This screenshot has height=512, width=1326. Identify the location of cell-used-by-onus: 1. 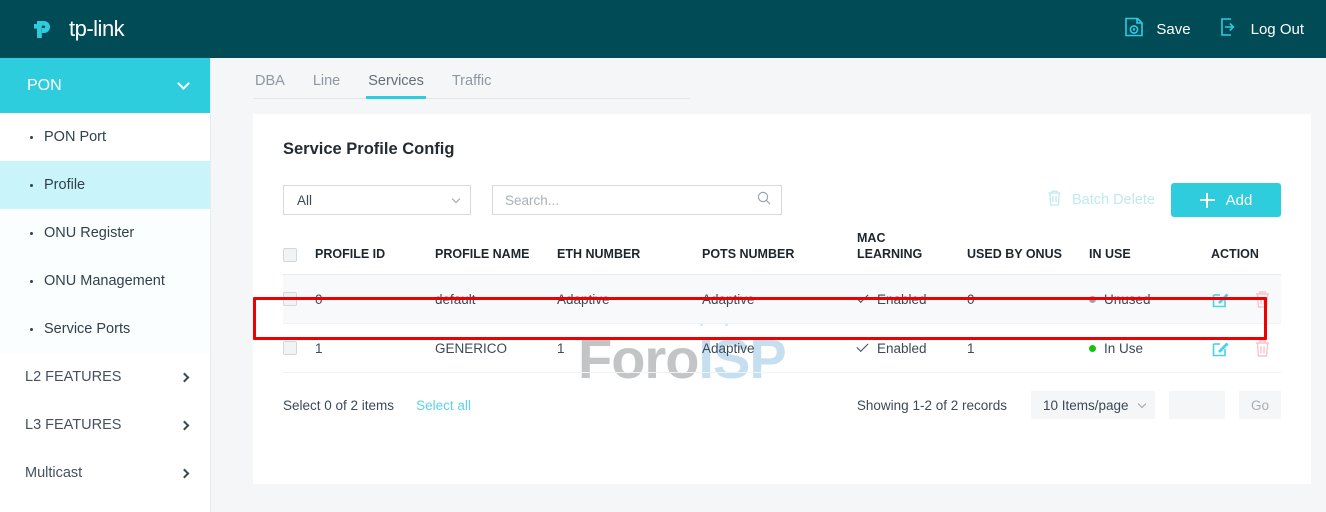
(1028, 348).